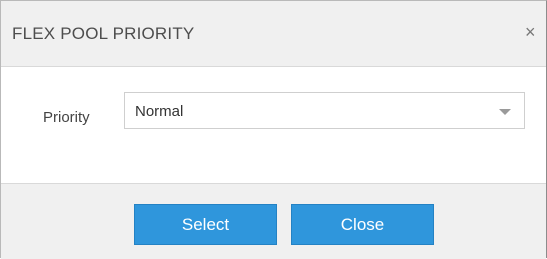 Image resolution: width=547 pixels, height=259 pixels. Describe the element at coordinates (205, 224) in the screenshot. I see `select-button: Select` at that location.